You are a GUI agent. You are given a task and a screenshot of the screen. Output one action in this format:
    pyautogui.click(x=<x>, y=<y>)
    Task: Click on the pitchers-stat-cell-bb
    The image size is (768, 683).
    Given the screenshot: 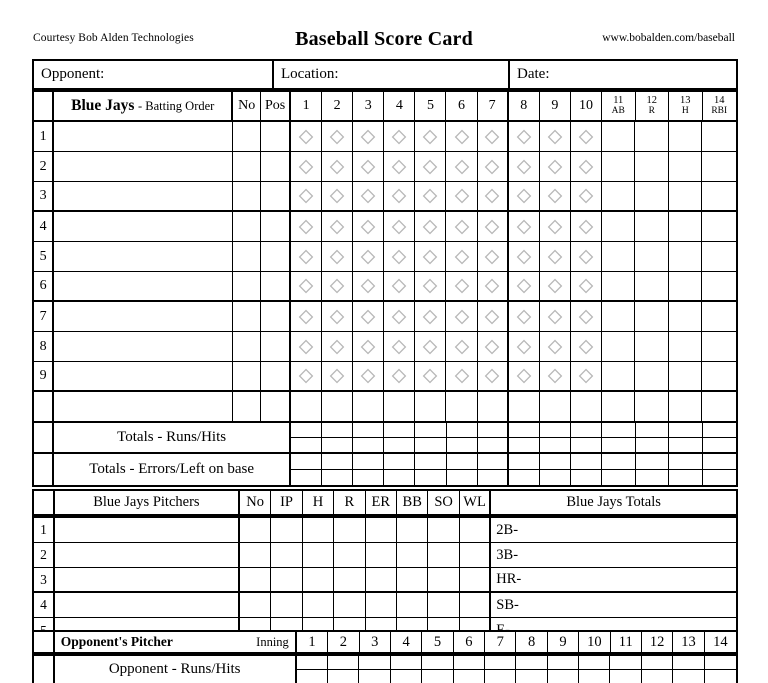 What is the action you would take?
    pyautogui.click(x=412, y=580)
    